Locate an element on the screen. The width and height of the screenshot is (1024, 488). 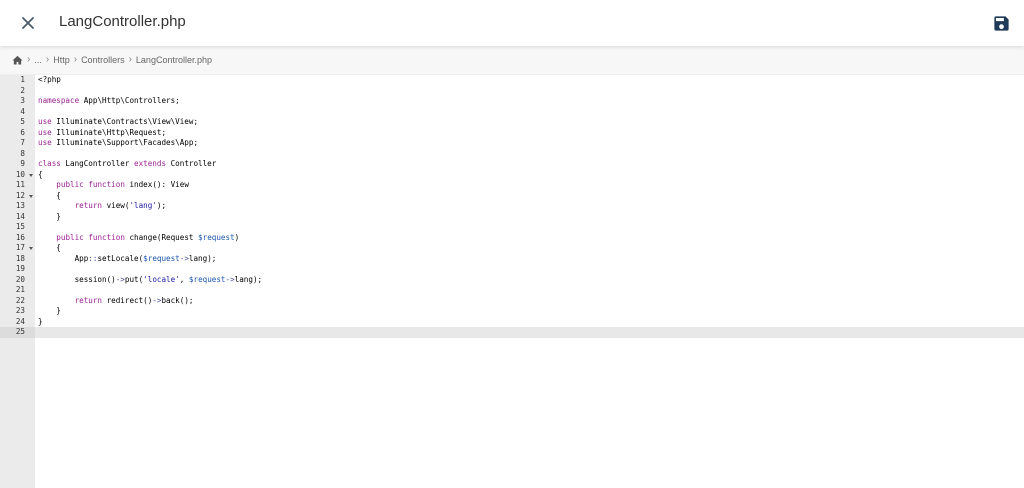
code-token: Illuminate\Contracts\View\View; is located at coordinates (125, 122).